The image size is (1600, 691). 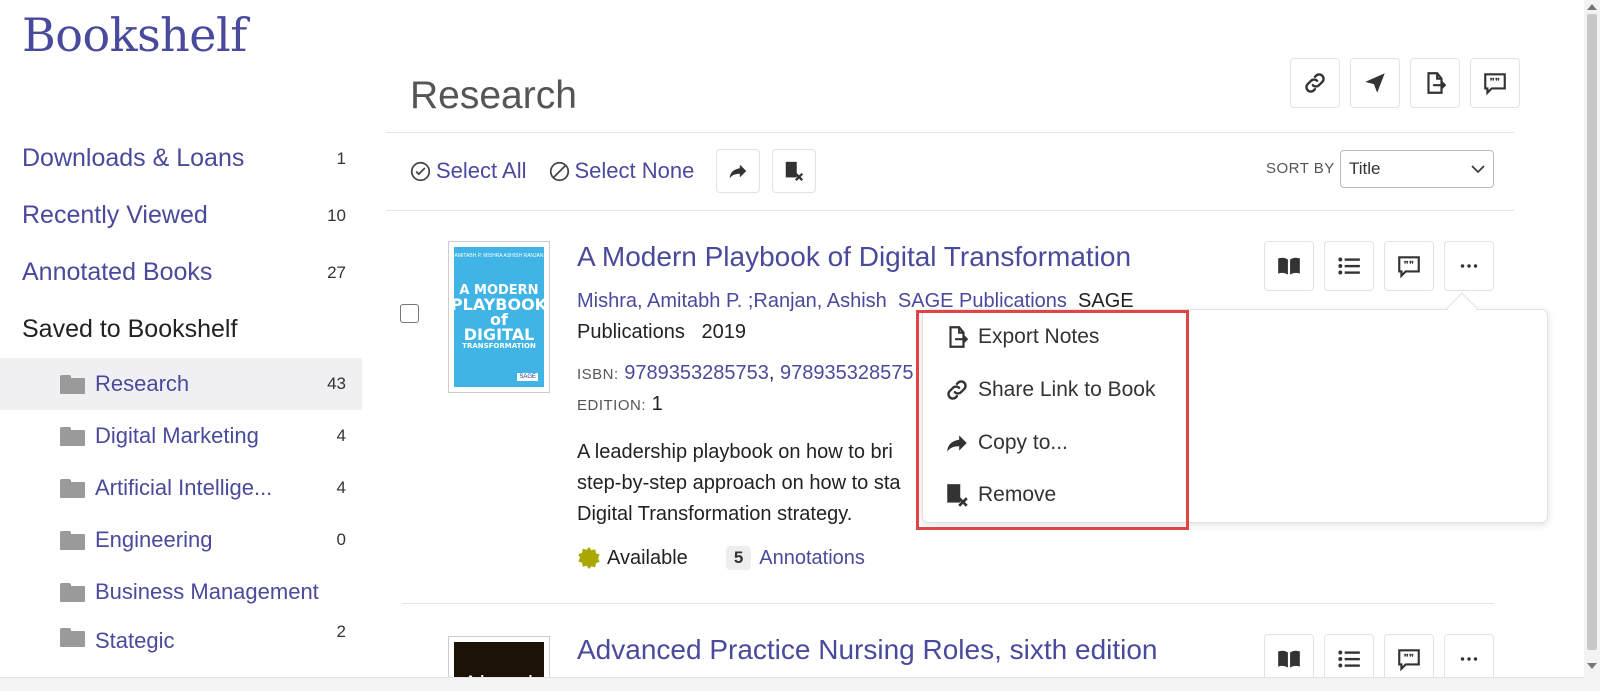 What do you see at coordinates (117, 272) in the screenshot?
I see `sidebar-item-label: Annotated Books` at bounding box center [117, 272].